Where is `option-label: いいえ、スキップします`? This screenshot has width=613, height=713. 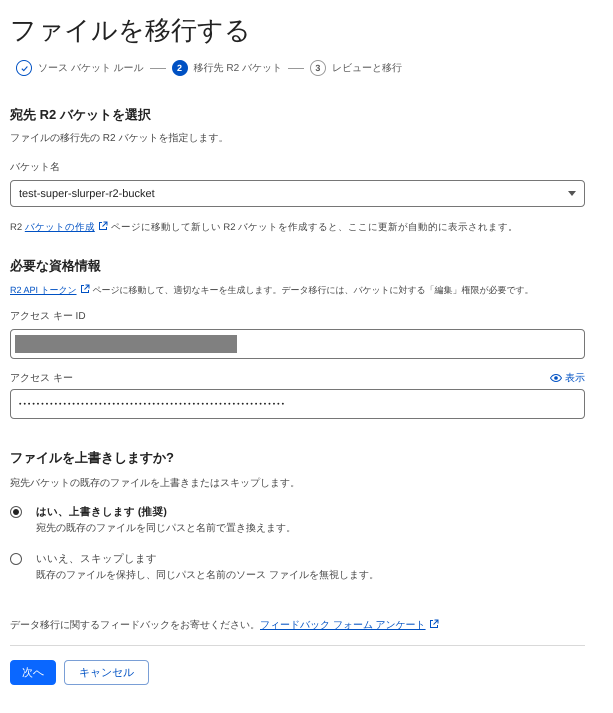
option-label: いいえ、スキップします is located at coordinates (97, 559).